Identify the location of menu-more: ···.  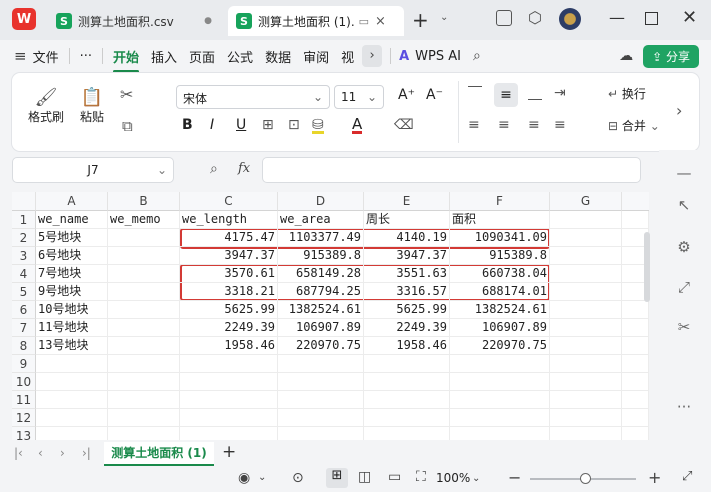
(86, 56).